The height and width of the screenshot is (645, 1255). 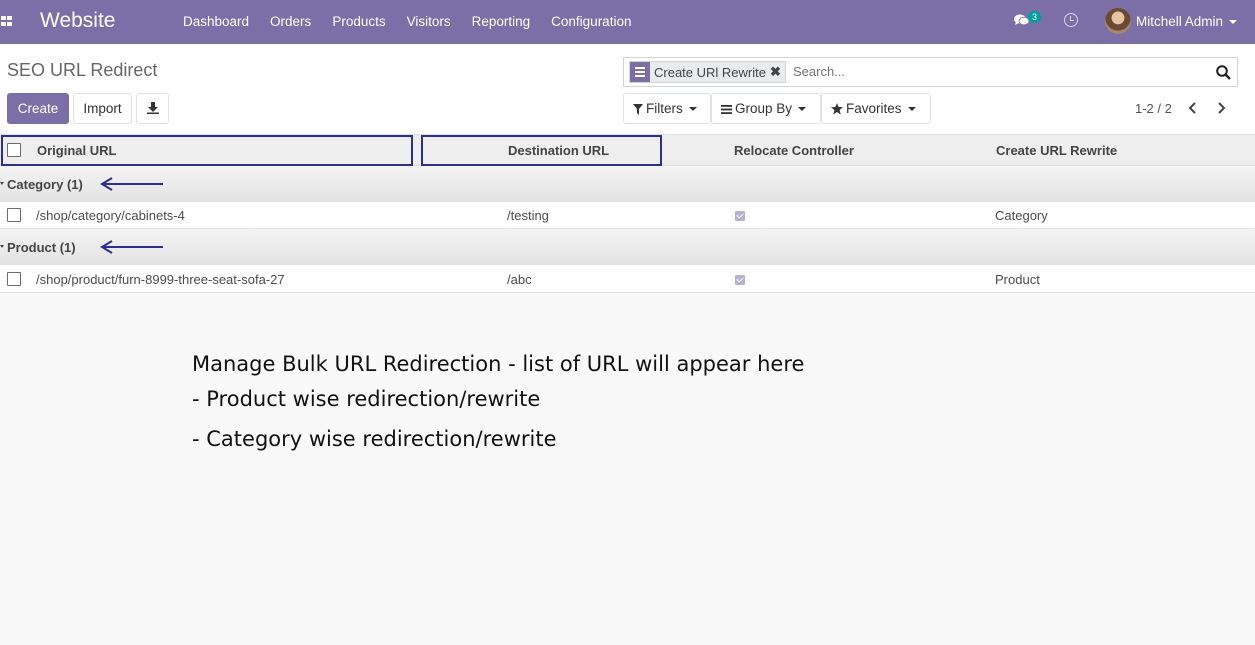 What do you see at coordinates (358, 21) in the screenshot?
I see `menu-item-products: Products` at bounding box center [358, 21].